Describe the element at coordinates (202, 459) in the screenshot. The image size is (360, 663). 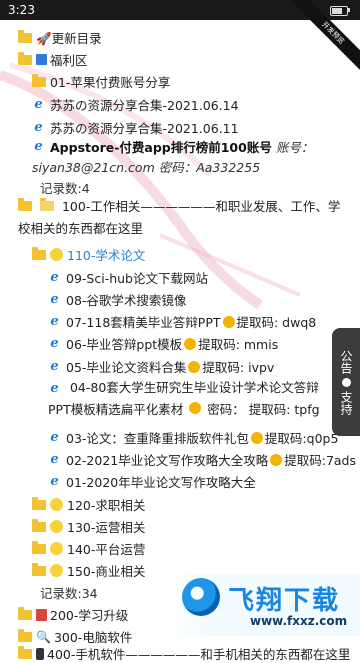
I see `list-item: e 02-2021毕业论文写作攻略大全攻略 提取码:7ads` at that location.